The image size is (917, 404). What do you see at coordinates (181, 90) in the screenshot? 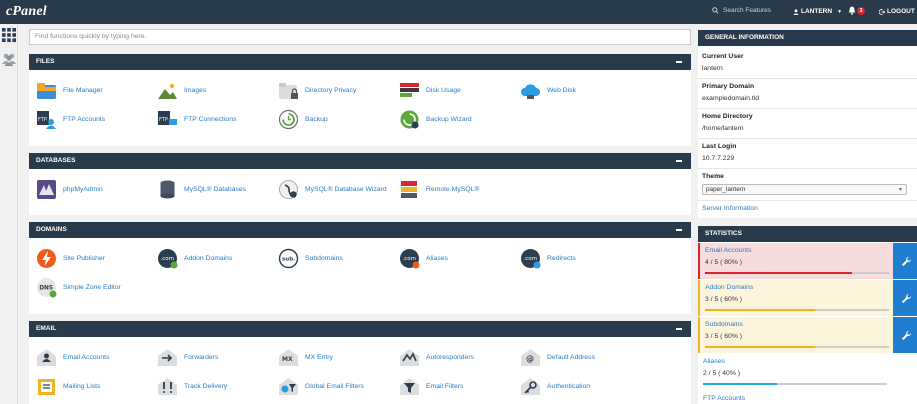
I see `images-link: Images` at bounding box center [181, 90].